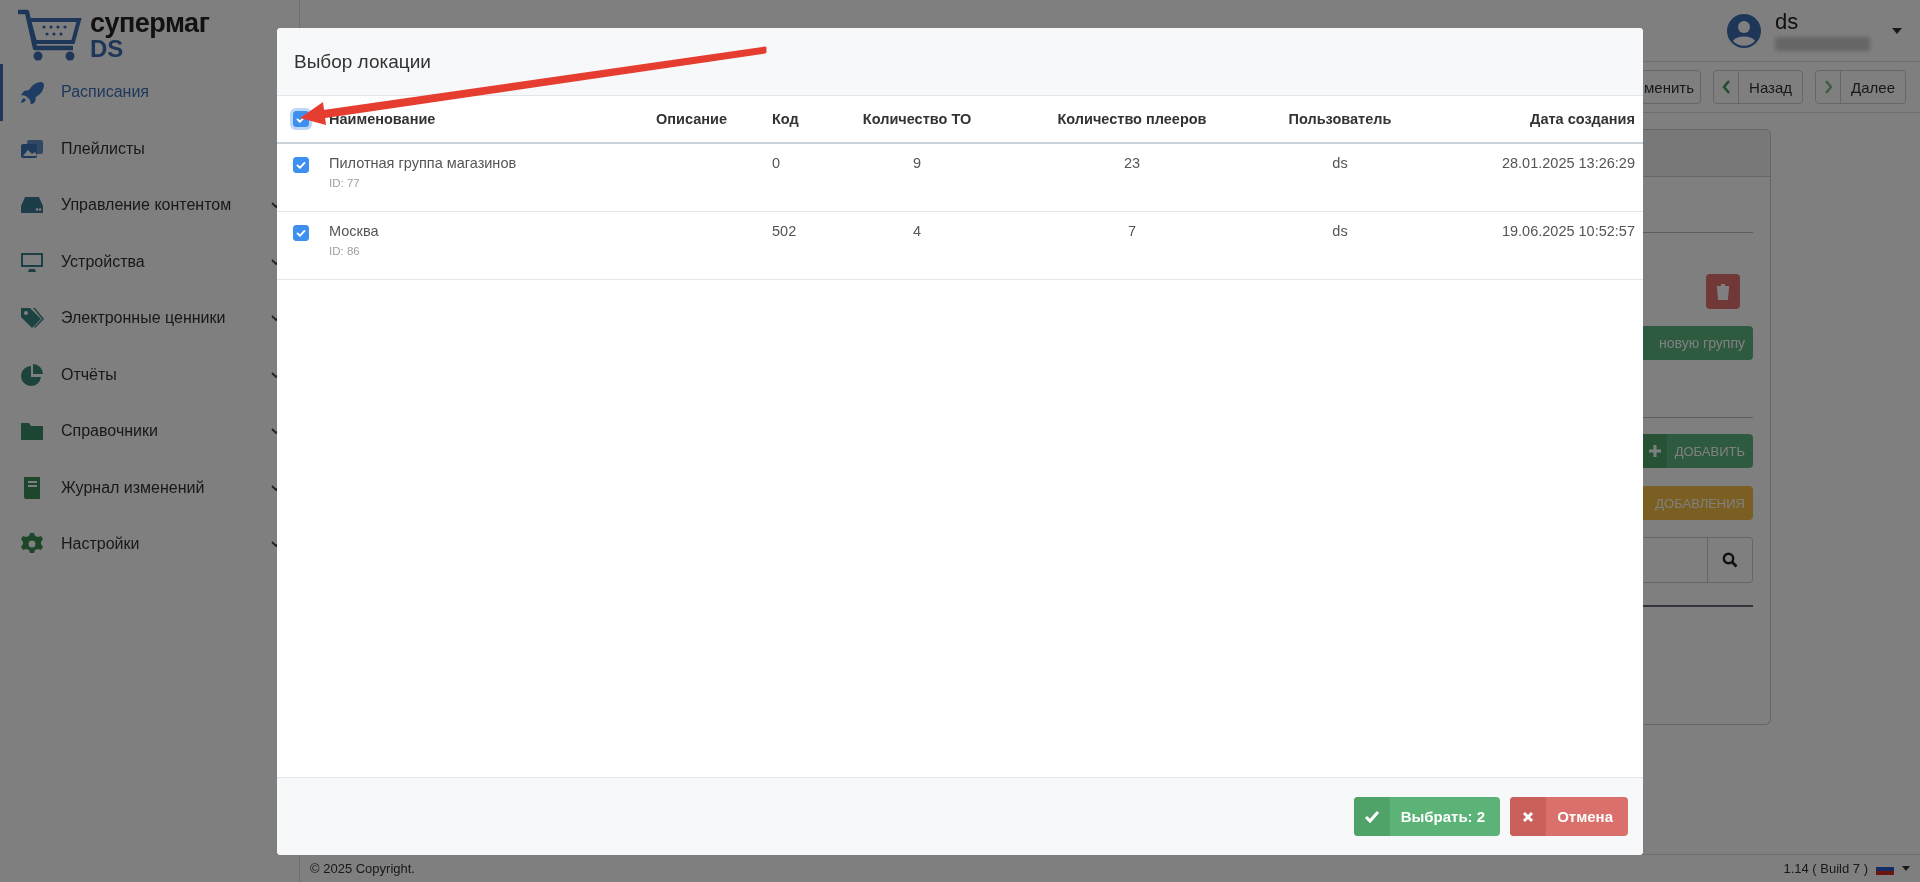 The height and width of the screenshot is (882, 1920). I want to click on select-button: Выбрать: 2, so click(1427, 816).